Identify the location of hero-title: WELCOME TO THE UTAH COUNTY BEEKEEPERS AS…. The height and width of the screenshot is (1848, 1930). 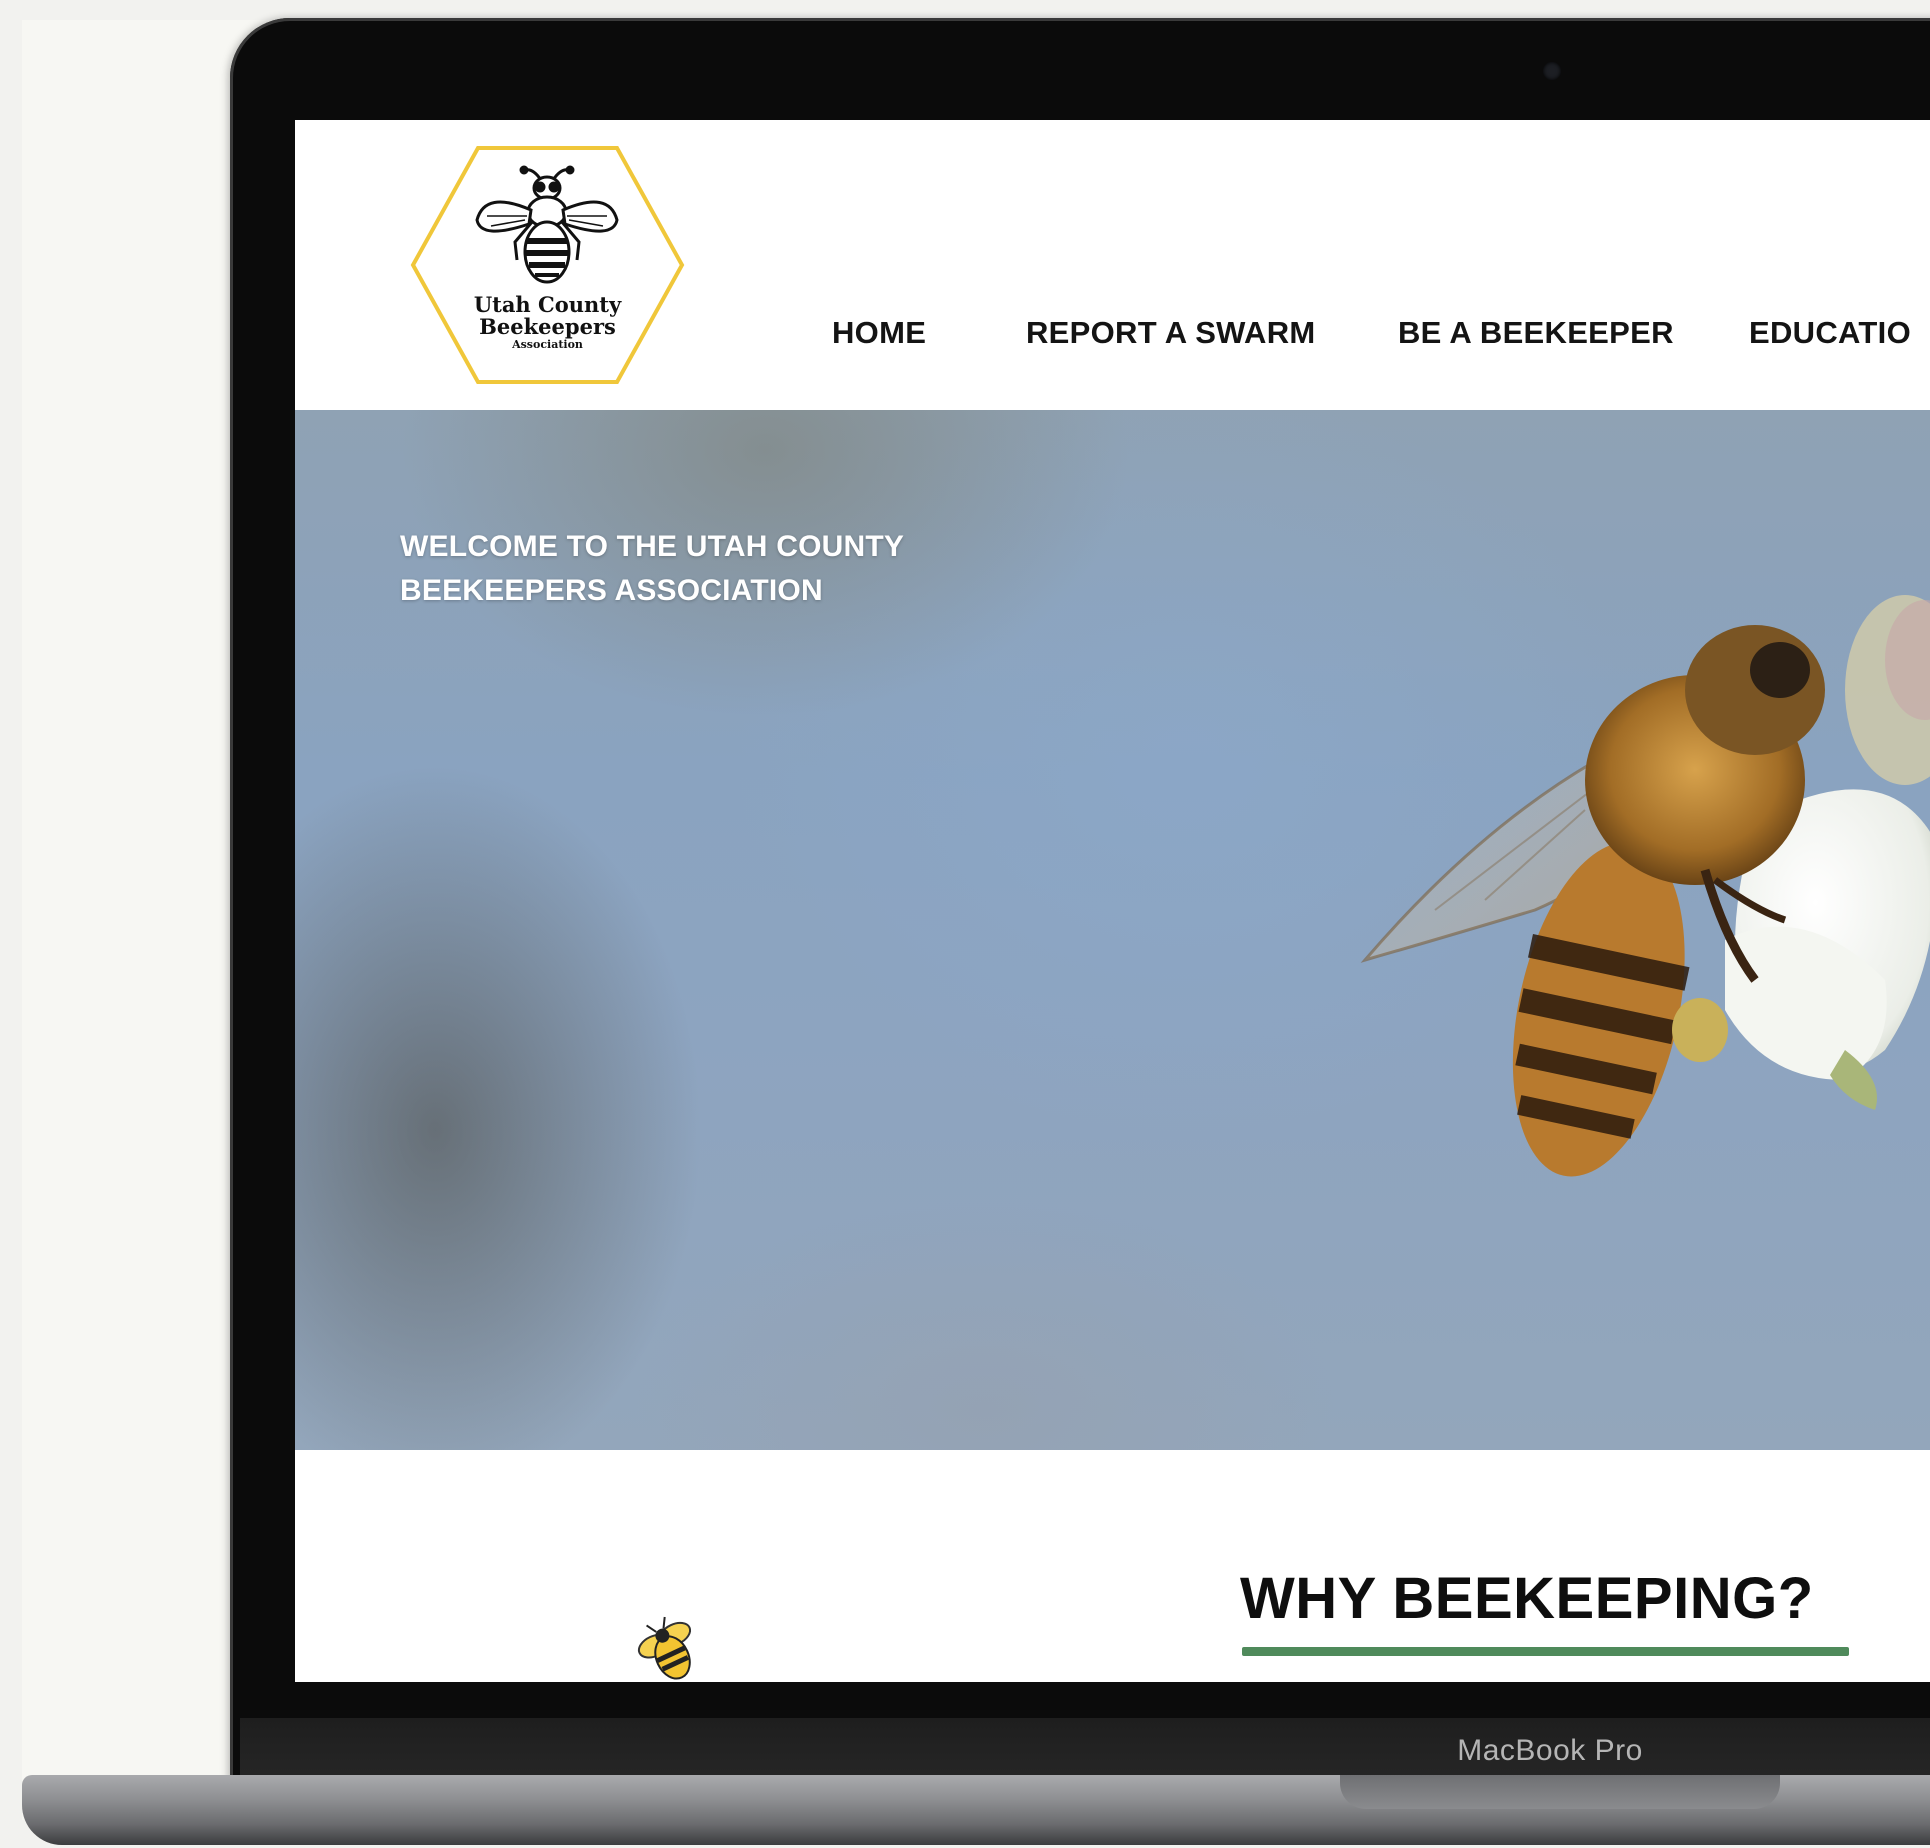
(652, 568).